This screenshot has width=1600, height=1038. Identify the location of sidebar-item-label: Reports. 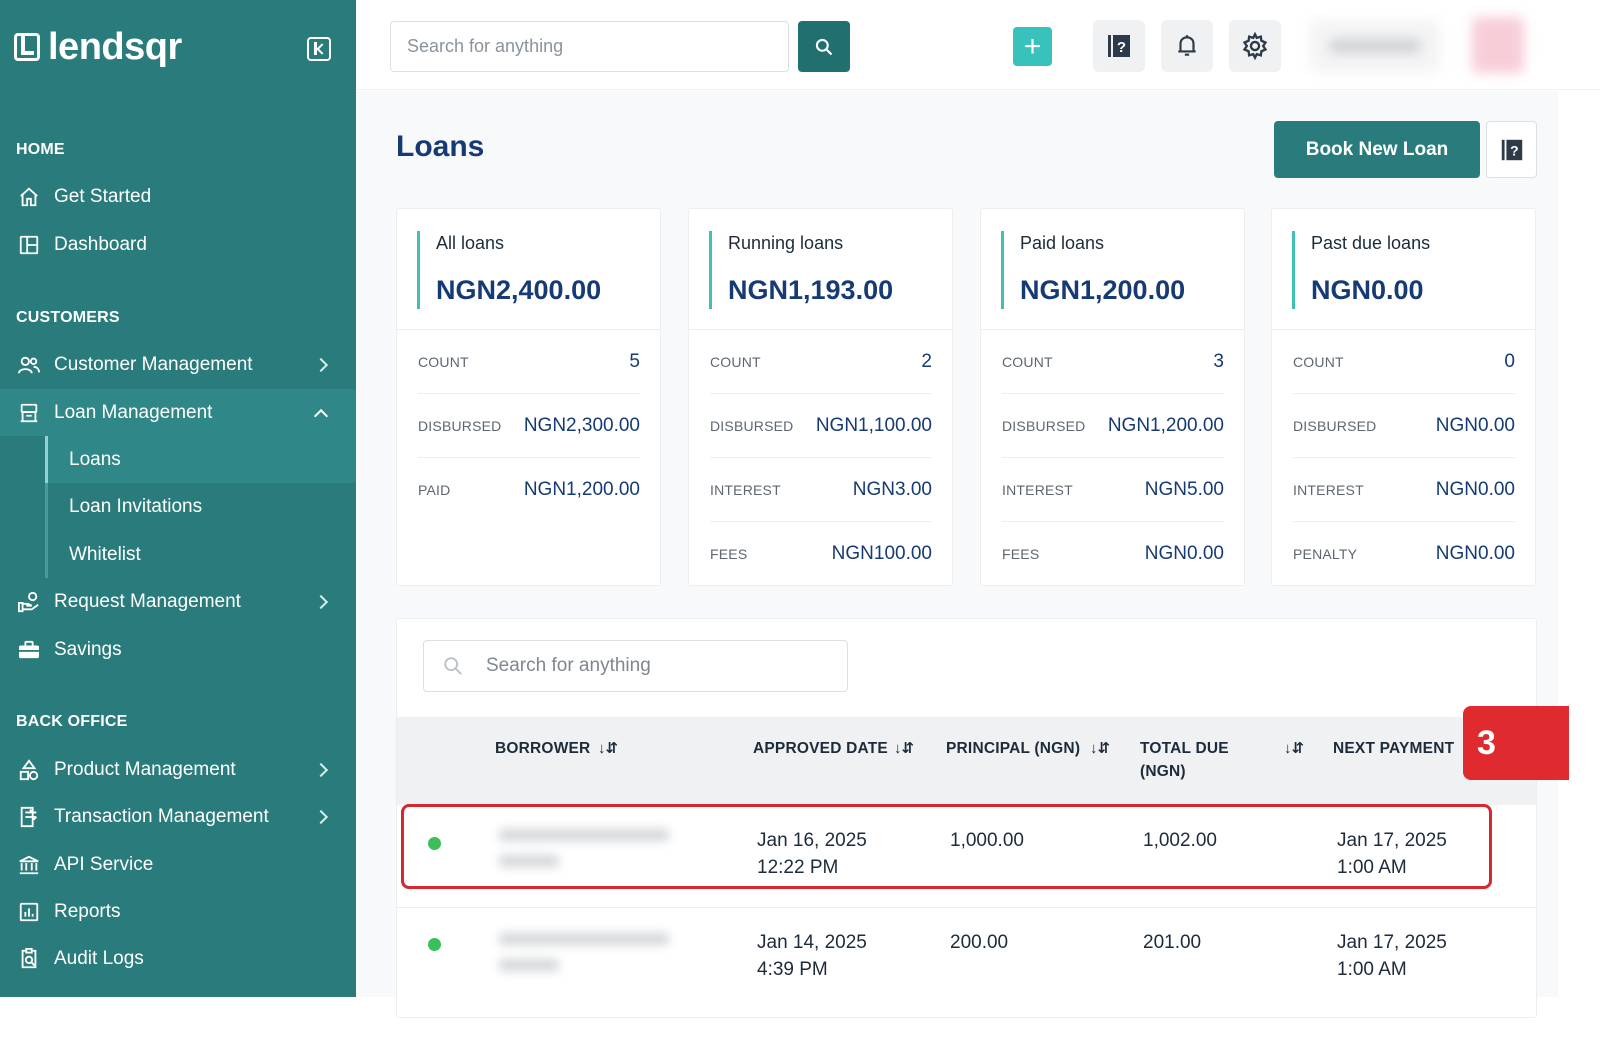
(87, 911).